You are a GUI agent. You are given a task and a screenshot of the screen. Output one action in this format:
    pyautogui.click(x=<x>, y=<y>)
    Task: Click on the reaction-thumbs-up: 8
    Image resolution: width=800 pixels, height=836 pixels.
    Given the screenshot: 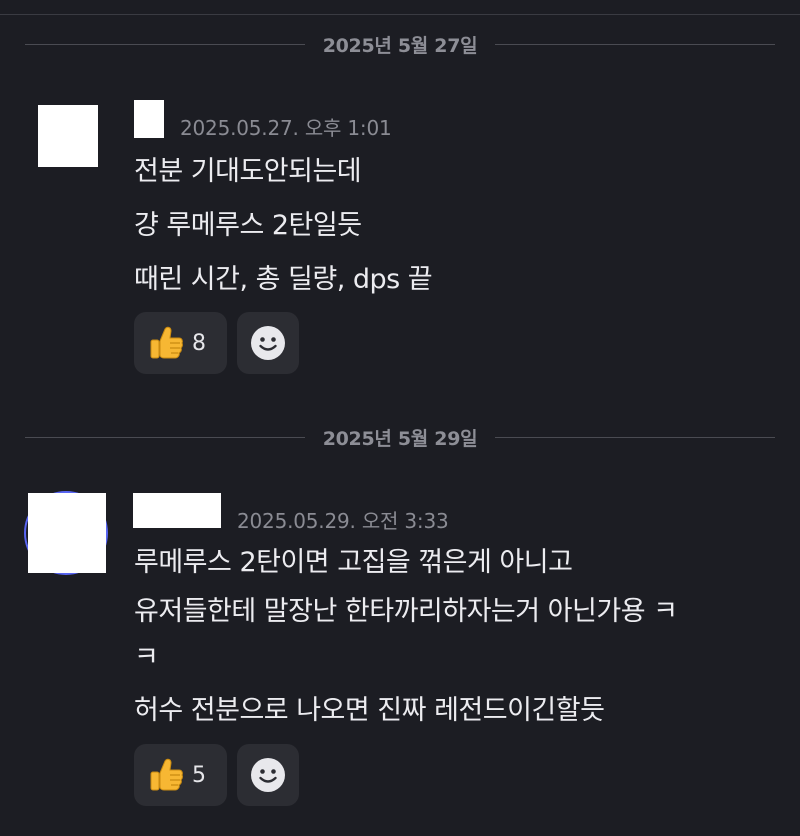 What is the action you would take?
    pyautogui.click(x=180, y=343)
    